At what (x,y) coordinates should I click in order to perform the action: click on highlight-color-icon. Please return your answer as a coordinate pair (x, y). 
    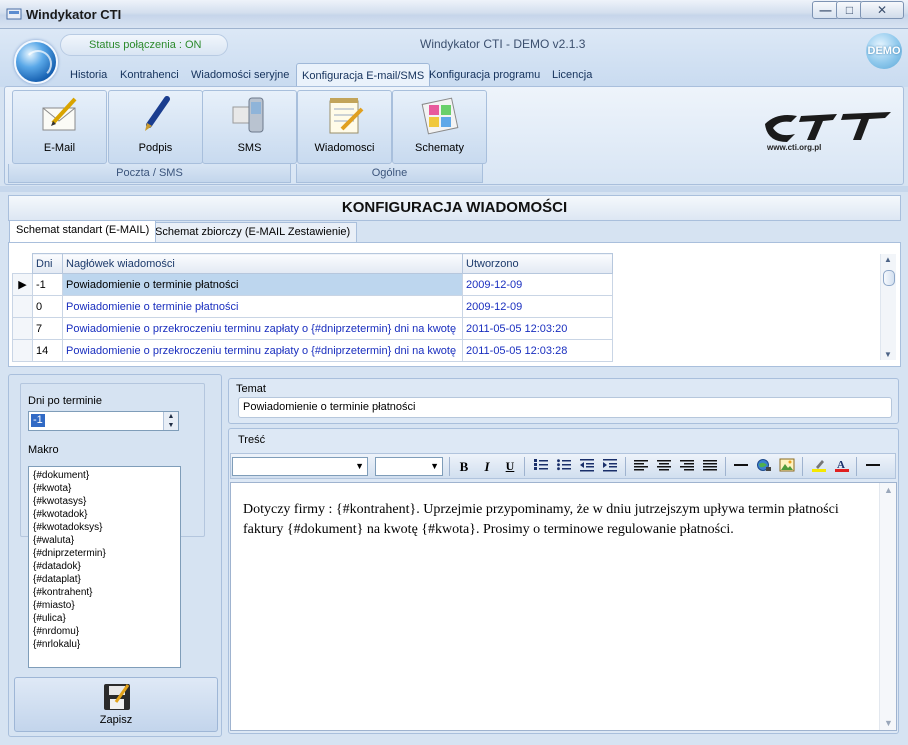
    Looking at the image, I should click on (819, 466).